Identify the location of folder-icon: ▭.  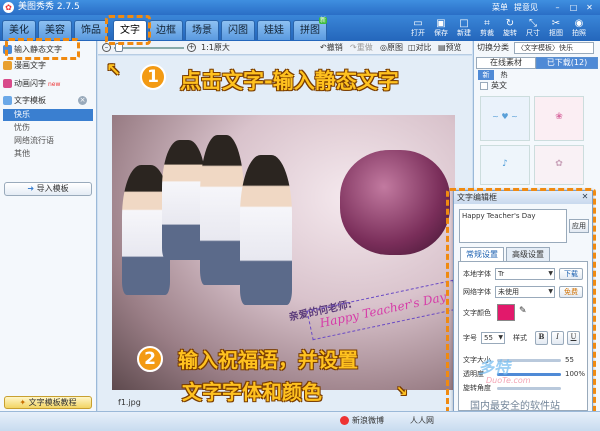
(418, 23).